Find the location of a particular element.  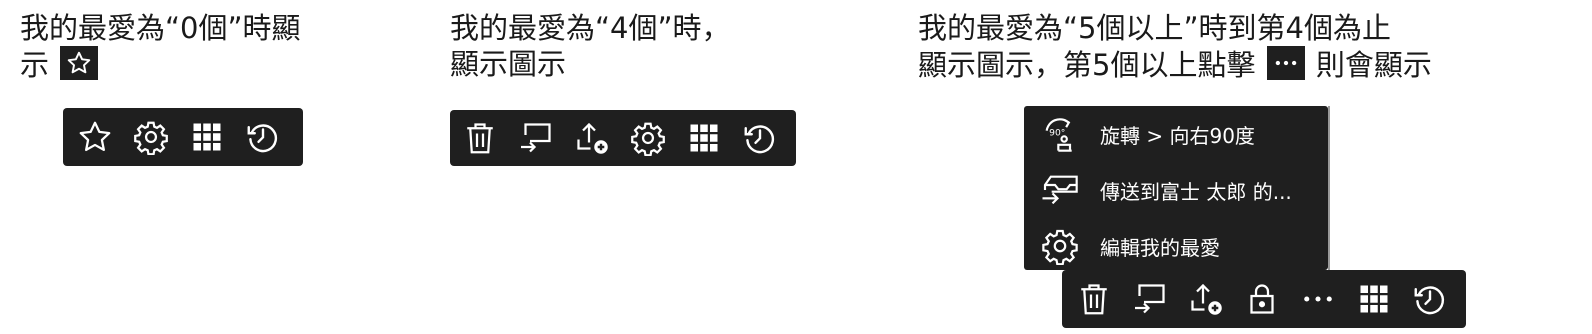

toolbar-four-favorites is located at coordinates (623, 138).